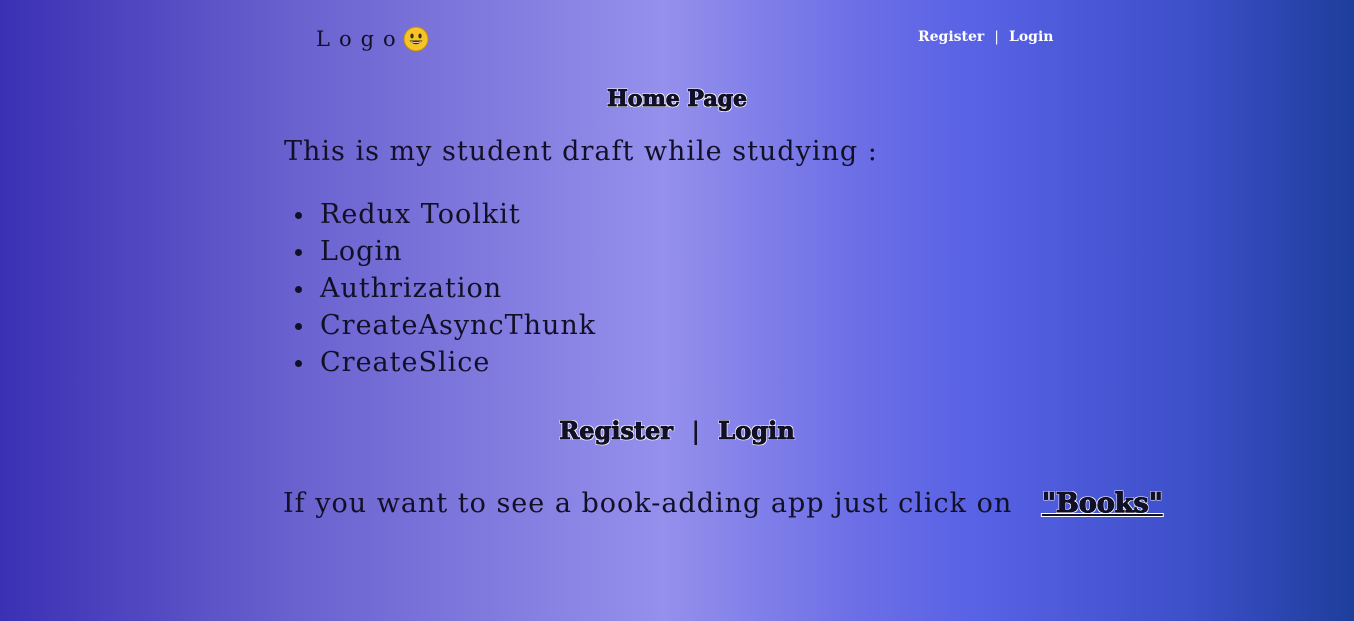 The width and height of the screenshot is (1354, 621). Describe the element at coordinates (440, 325) in the screenshot. I see `list-item: CreateAsyncThunk` at that location.